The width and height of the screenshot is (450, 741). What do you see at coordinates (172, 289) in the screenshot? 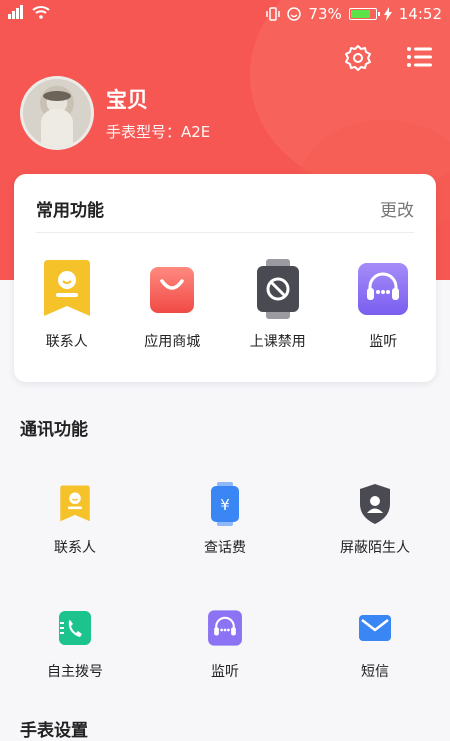
I see `shopping-bag-icon` at bounding box center [172, 289].